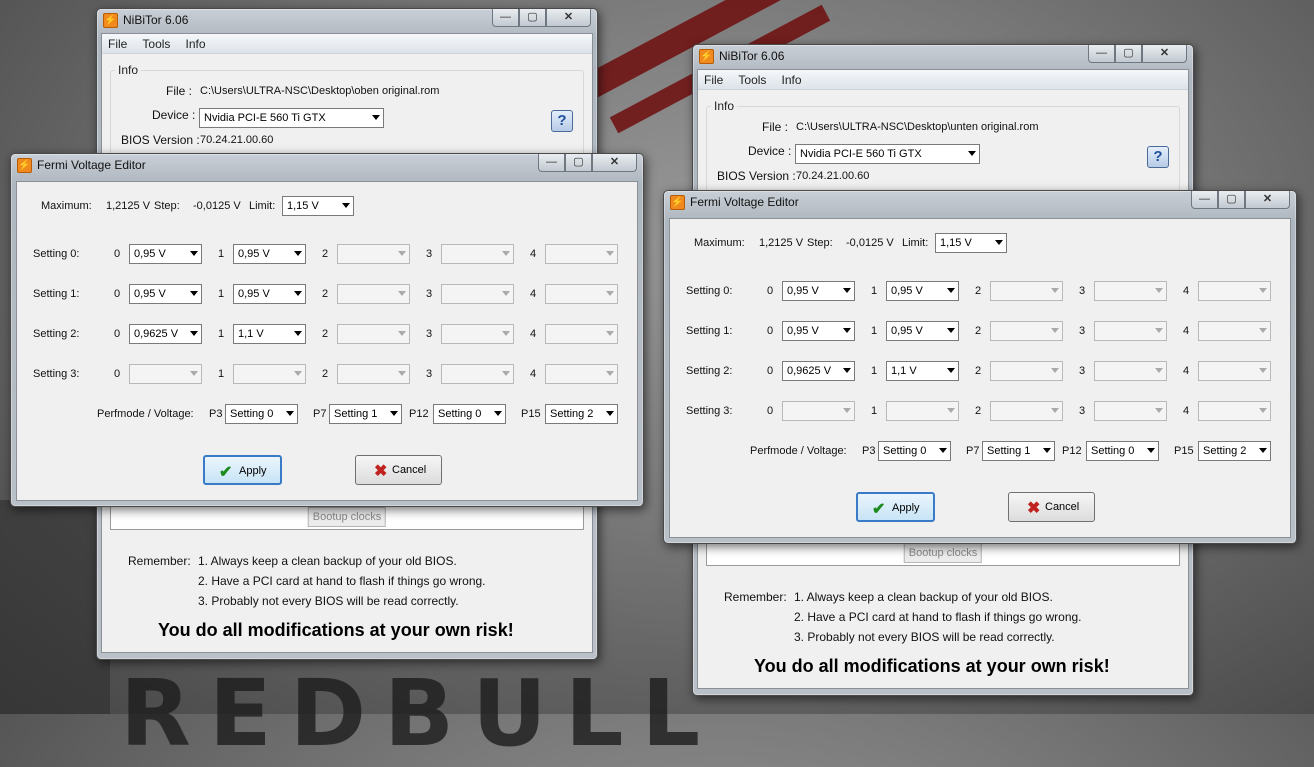 The width and height of the screenshot is (1314, 767). What do you see at coordinates (756, 176) in the screenshot?
I see `bios-label: BIOS Version :` at bounding box center [756, 176].